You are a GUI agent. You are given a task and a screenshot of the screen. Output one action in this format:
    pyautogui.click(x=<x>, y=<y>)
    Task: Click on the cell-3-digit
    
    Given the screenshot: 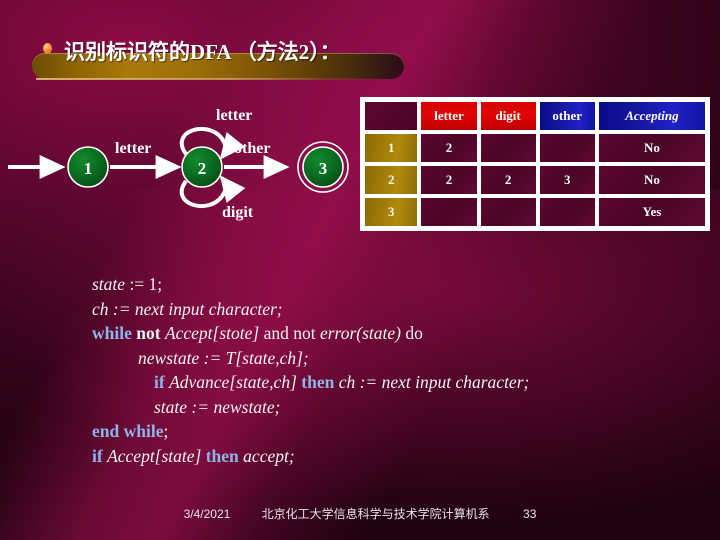 What is the action you would take?
    pyautogui.click(x=508, y=212)
    